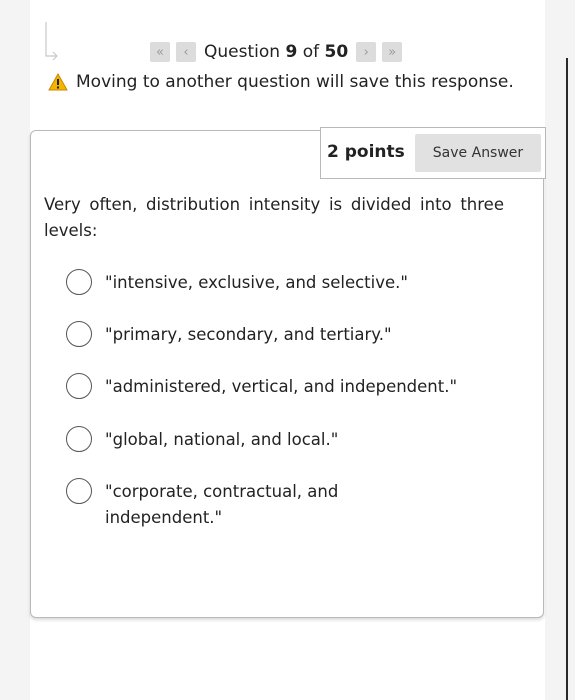 The image size is (575, 700). I want to click on total-questions: 50, so click(336, 52).